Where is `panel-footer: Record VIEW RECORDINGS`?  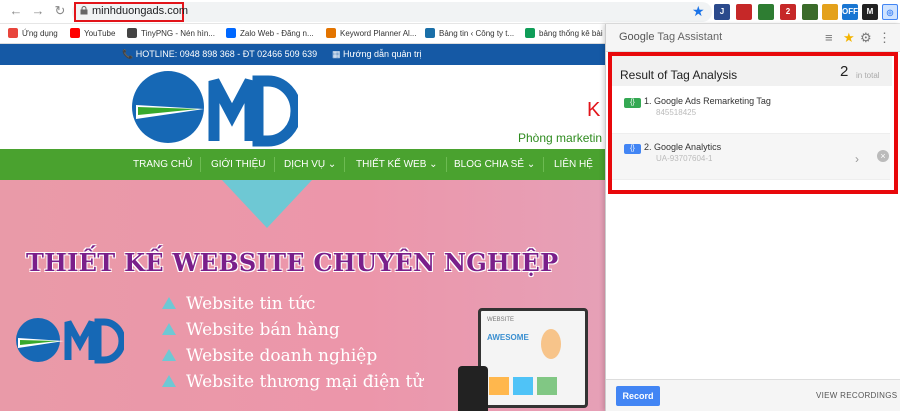
panel-footer: Record VIEW RECORDINGS is located at coordinates (753, 395).